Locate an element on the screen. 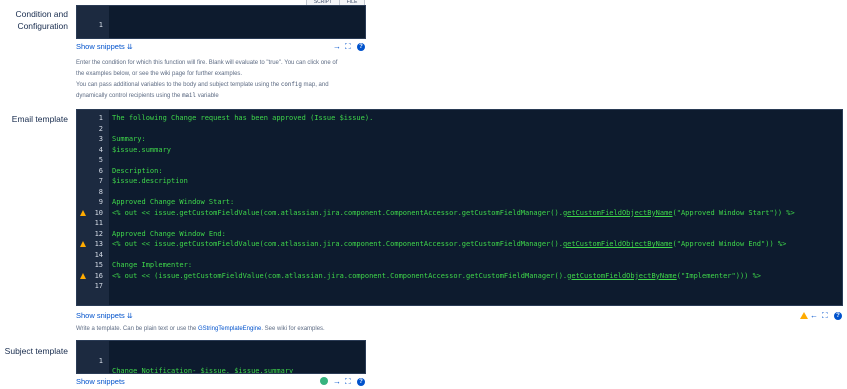 The width and height of the screenshot is (847, 389). code-line: 14 is located at coordinates (459, 255).